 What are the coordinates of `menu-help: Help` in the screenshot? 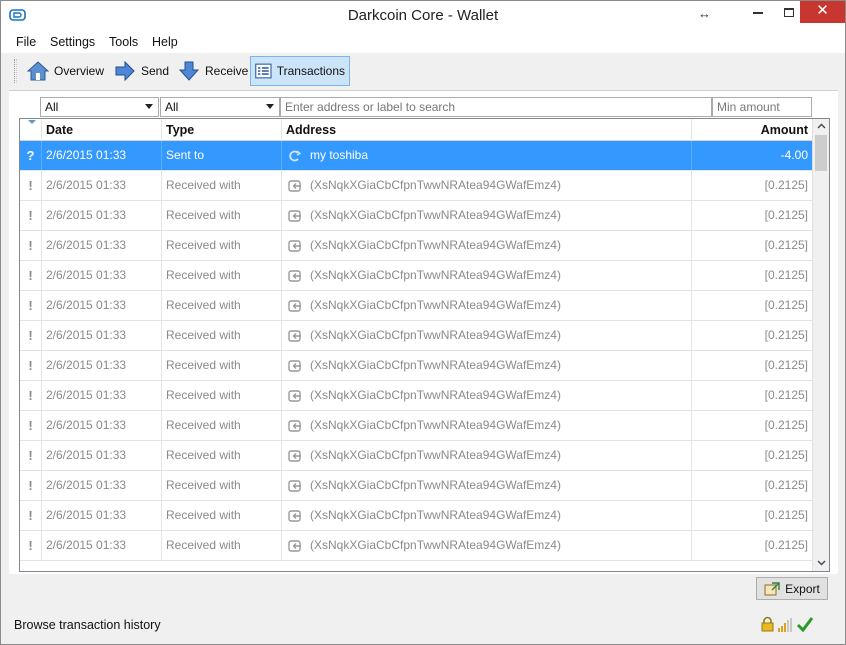 It's located at (165, 42).